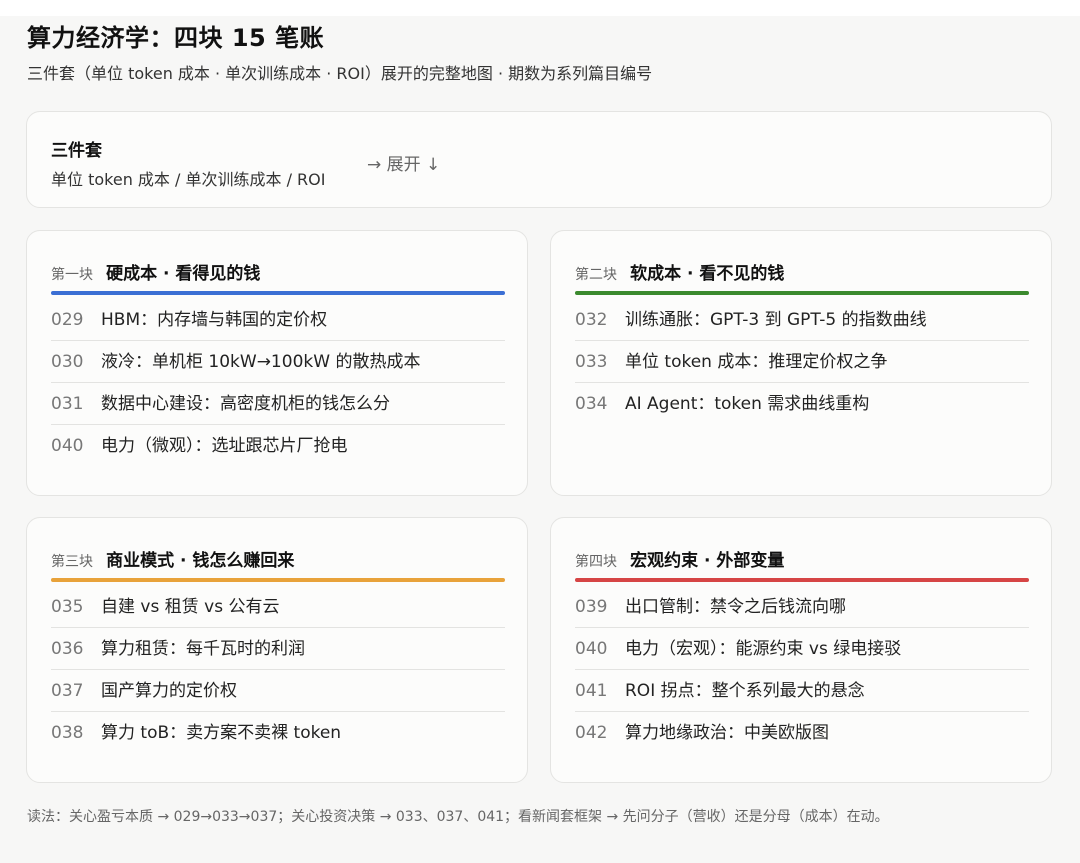 The image size is (1080, 863). Describe the element at coordinates (540, 8) in the screenshot. I see `top-strip` at that location.